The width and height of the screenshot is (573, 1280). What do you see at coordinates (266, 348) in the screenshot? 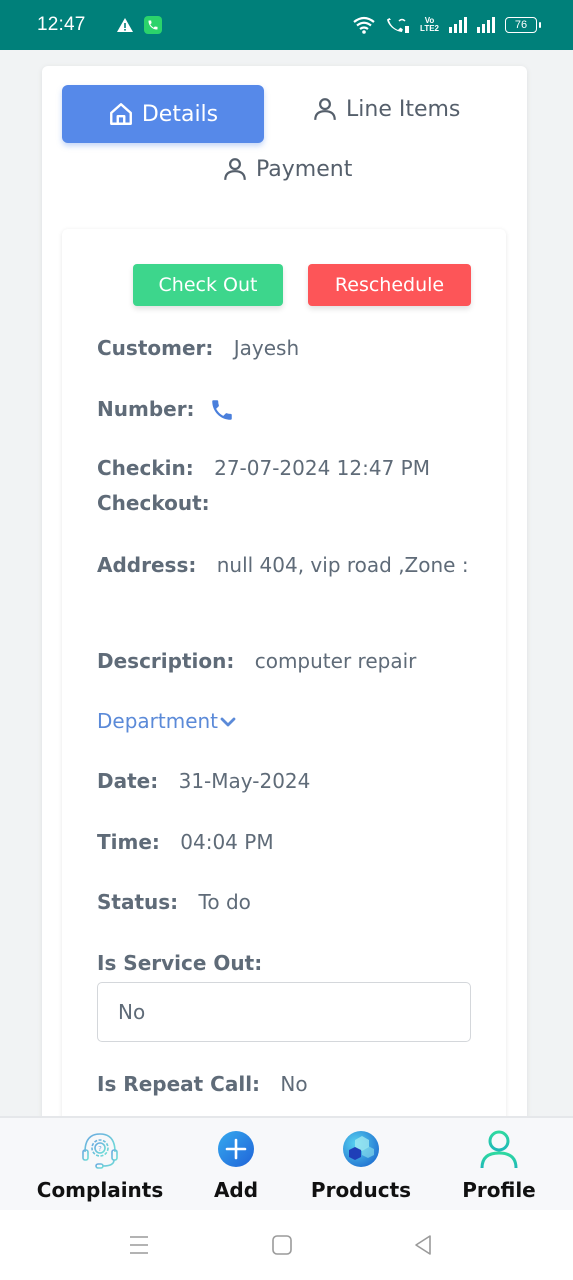
I see `customer-value: Jayesh` at bounding box center [266, 348].